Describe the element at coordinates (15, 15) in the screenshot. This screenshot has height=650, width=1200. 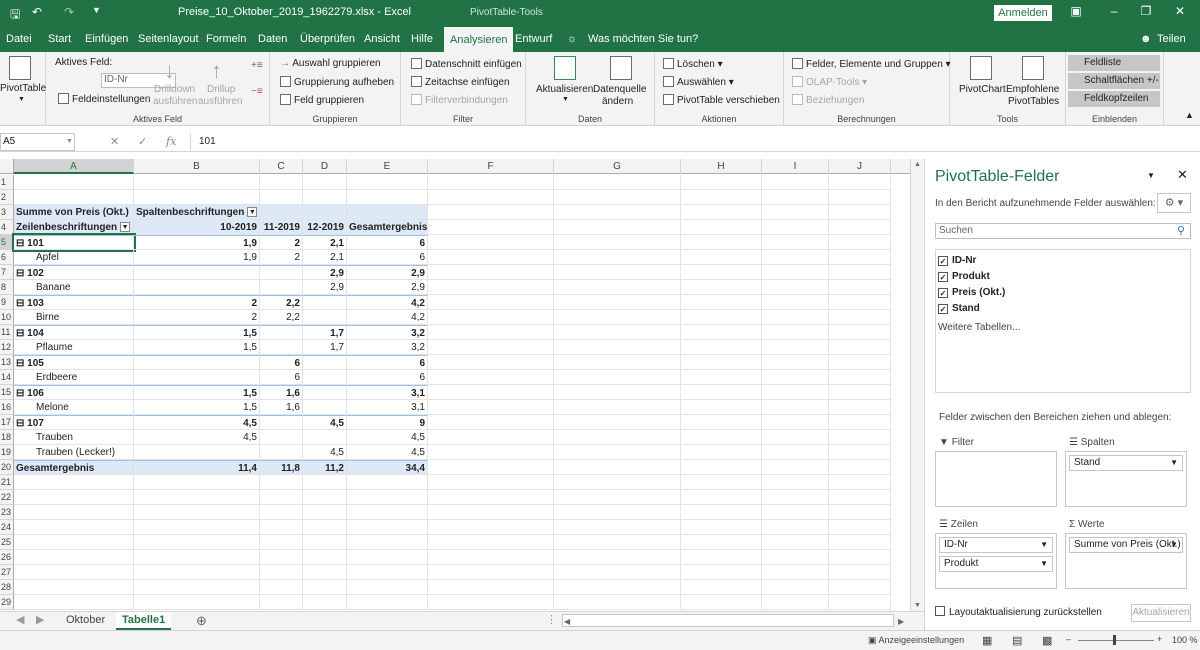
I see `save-icon: 🖫` at that location.